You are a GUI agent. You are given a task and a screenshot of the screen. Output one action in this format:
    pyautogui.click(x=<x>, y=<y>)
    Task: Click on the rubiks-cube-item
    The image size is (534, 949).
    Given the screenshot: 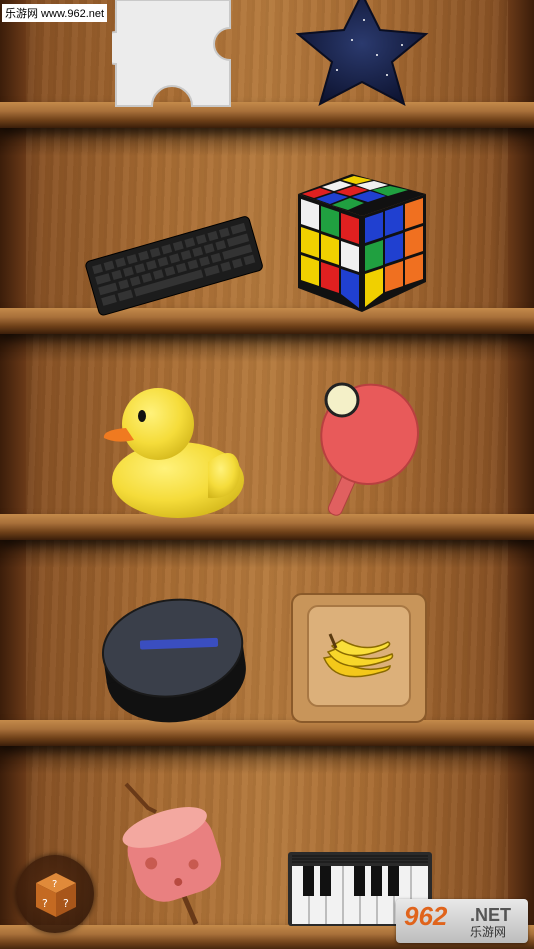 What is the action you would take?
    pyautogui.click(x=362, y=243)
    